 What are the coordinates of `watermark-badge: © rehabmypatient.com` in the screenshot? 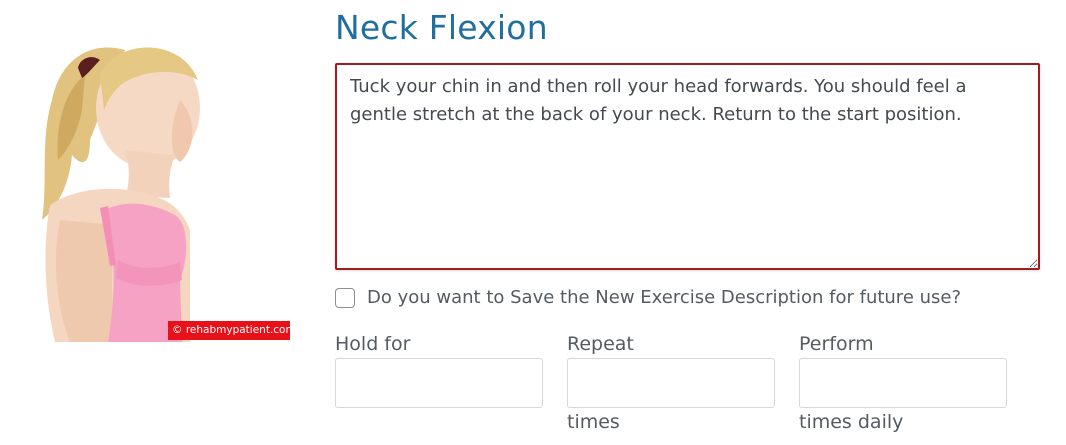 It's located at (230, 330).